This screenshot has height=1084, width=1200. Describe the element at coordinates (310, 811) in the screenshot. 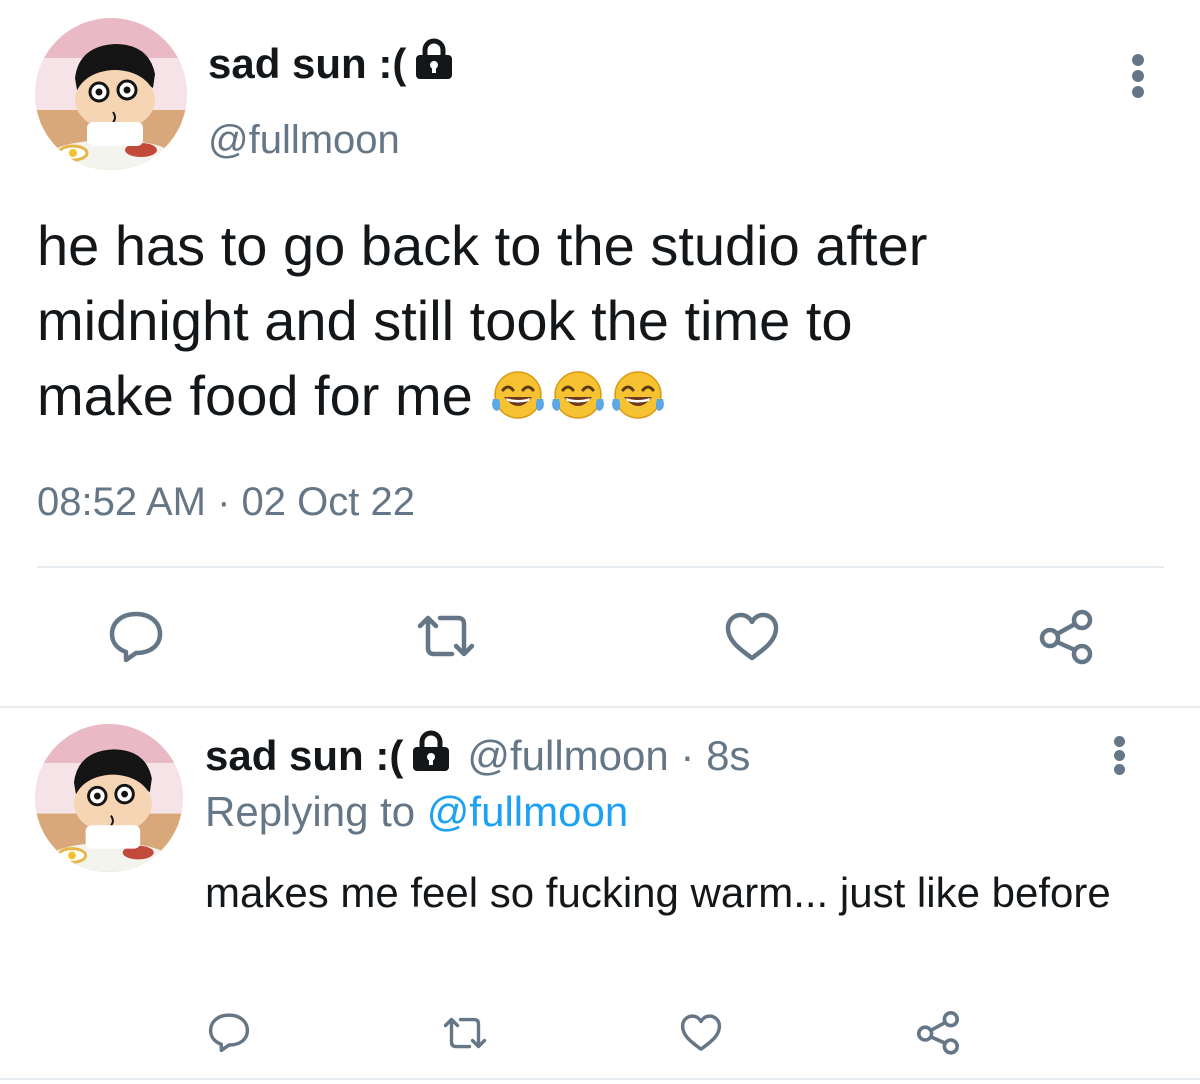

I see `replying-to-label: Replying to` at that location.